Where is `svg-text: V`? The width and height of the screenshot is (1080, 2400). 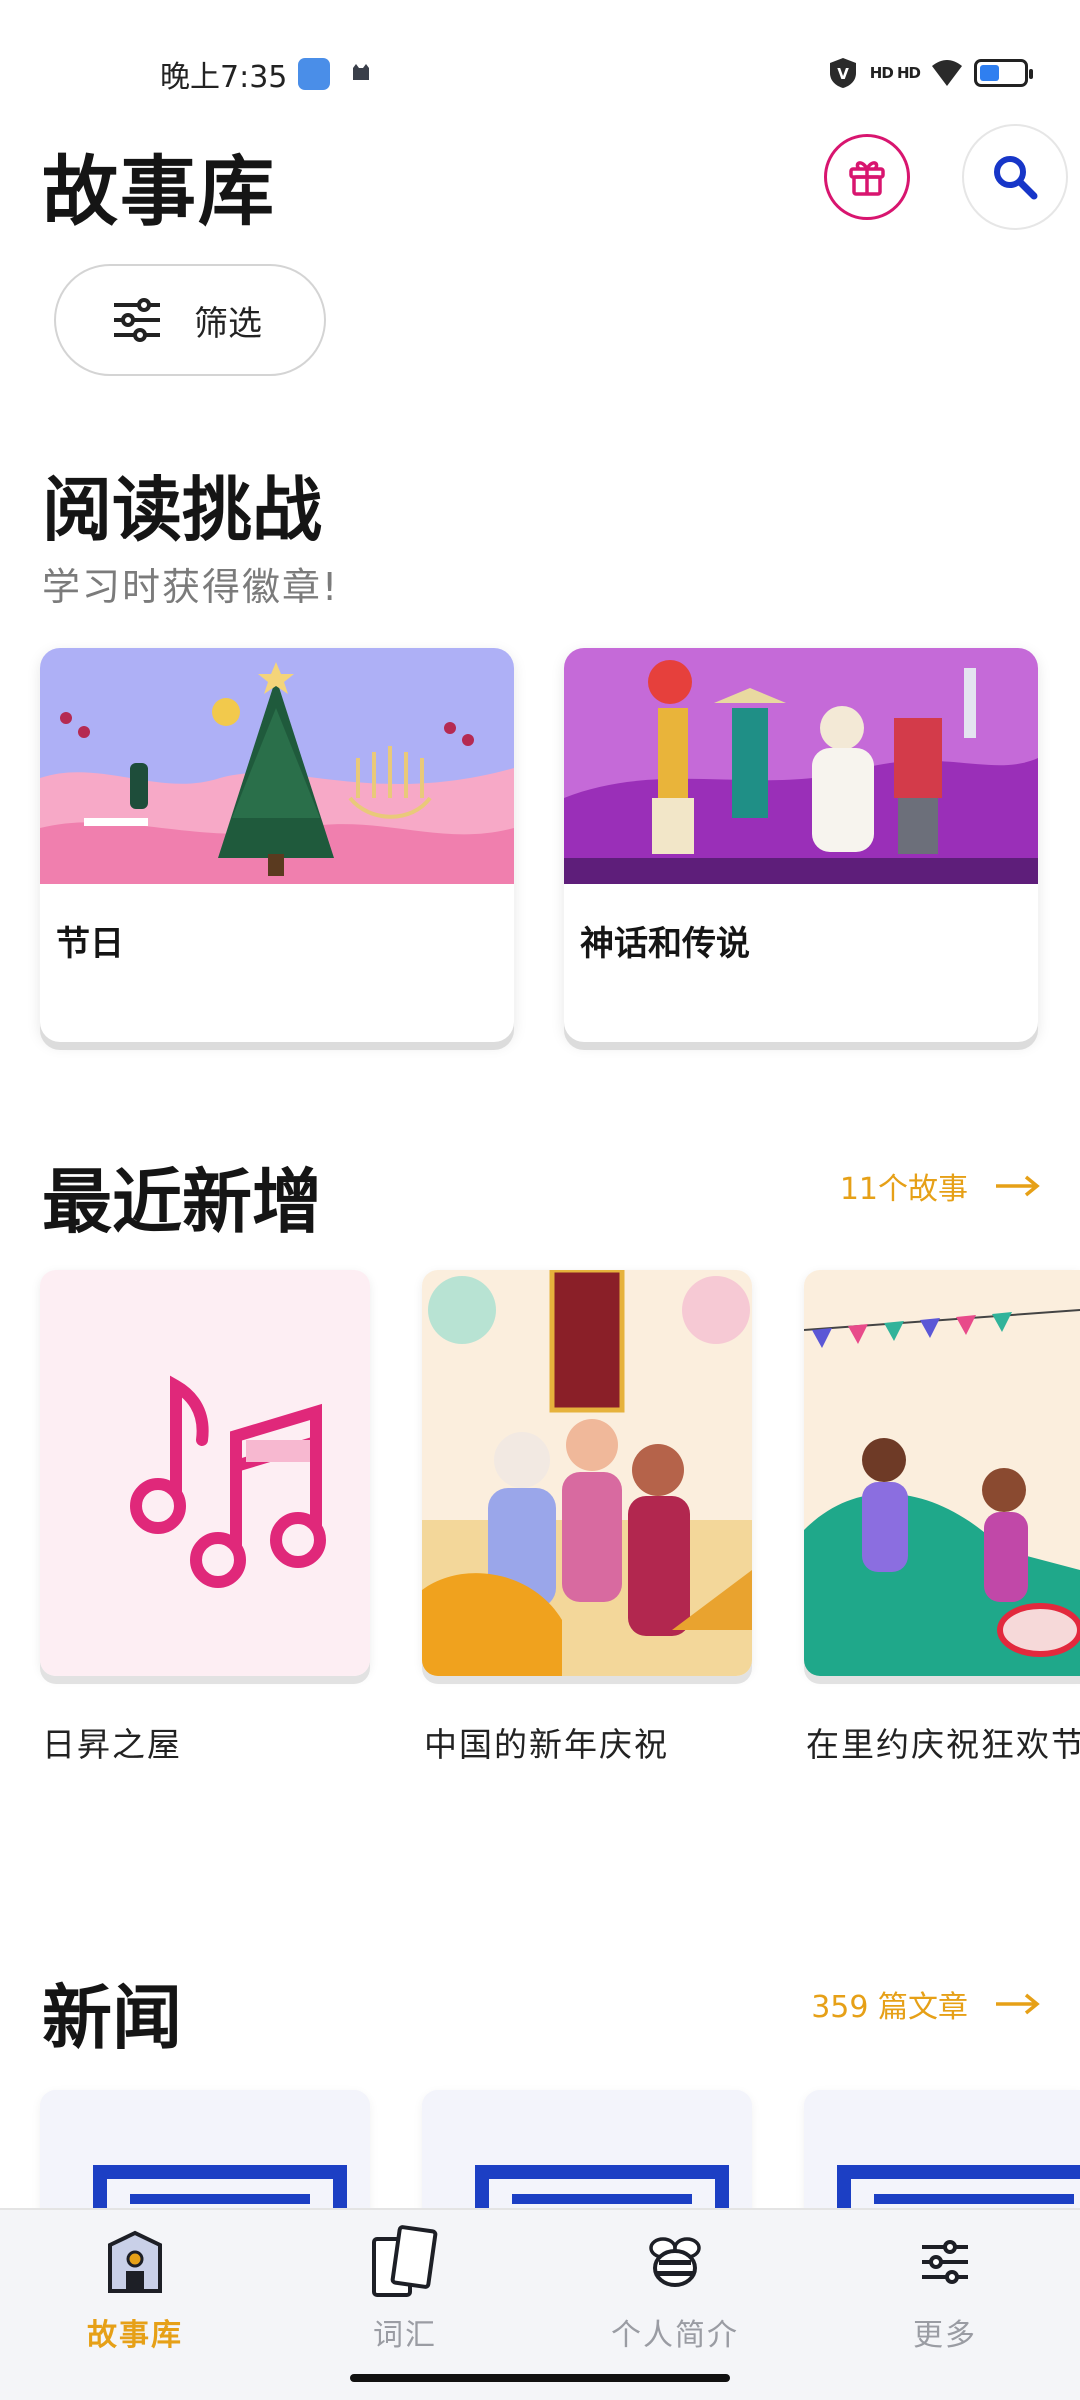 svg-text: V is located at coordinates (843, 74).